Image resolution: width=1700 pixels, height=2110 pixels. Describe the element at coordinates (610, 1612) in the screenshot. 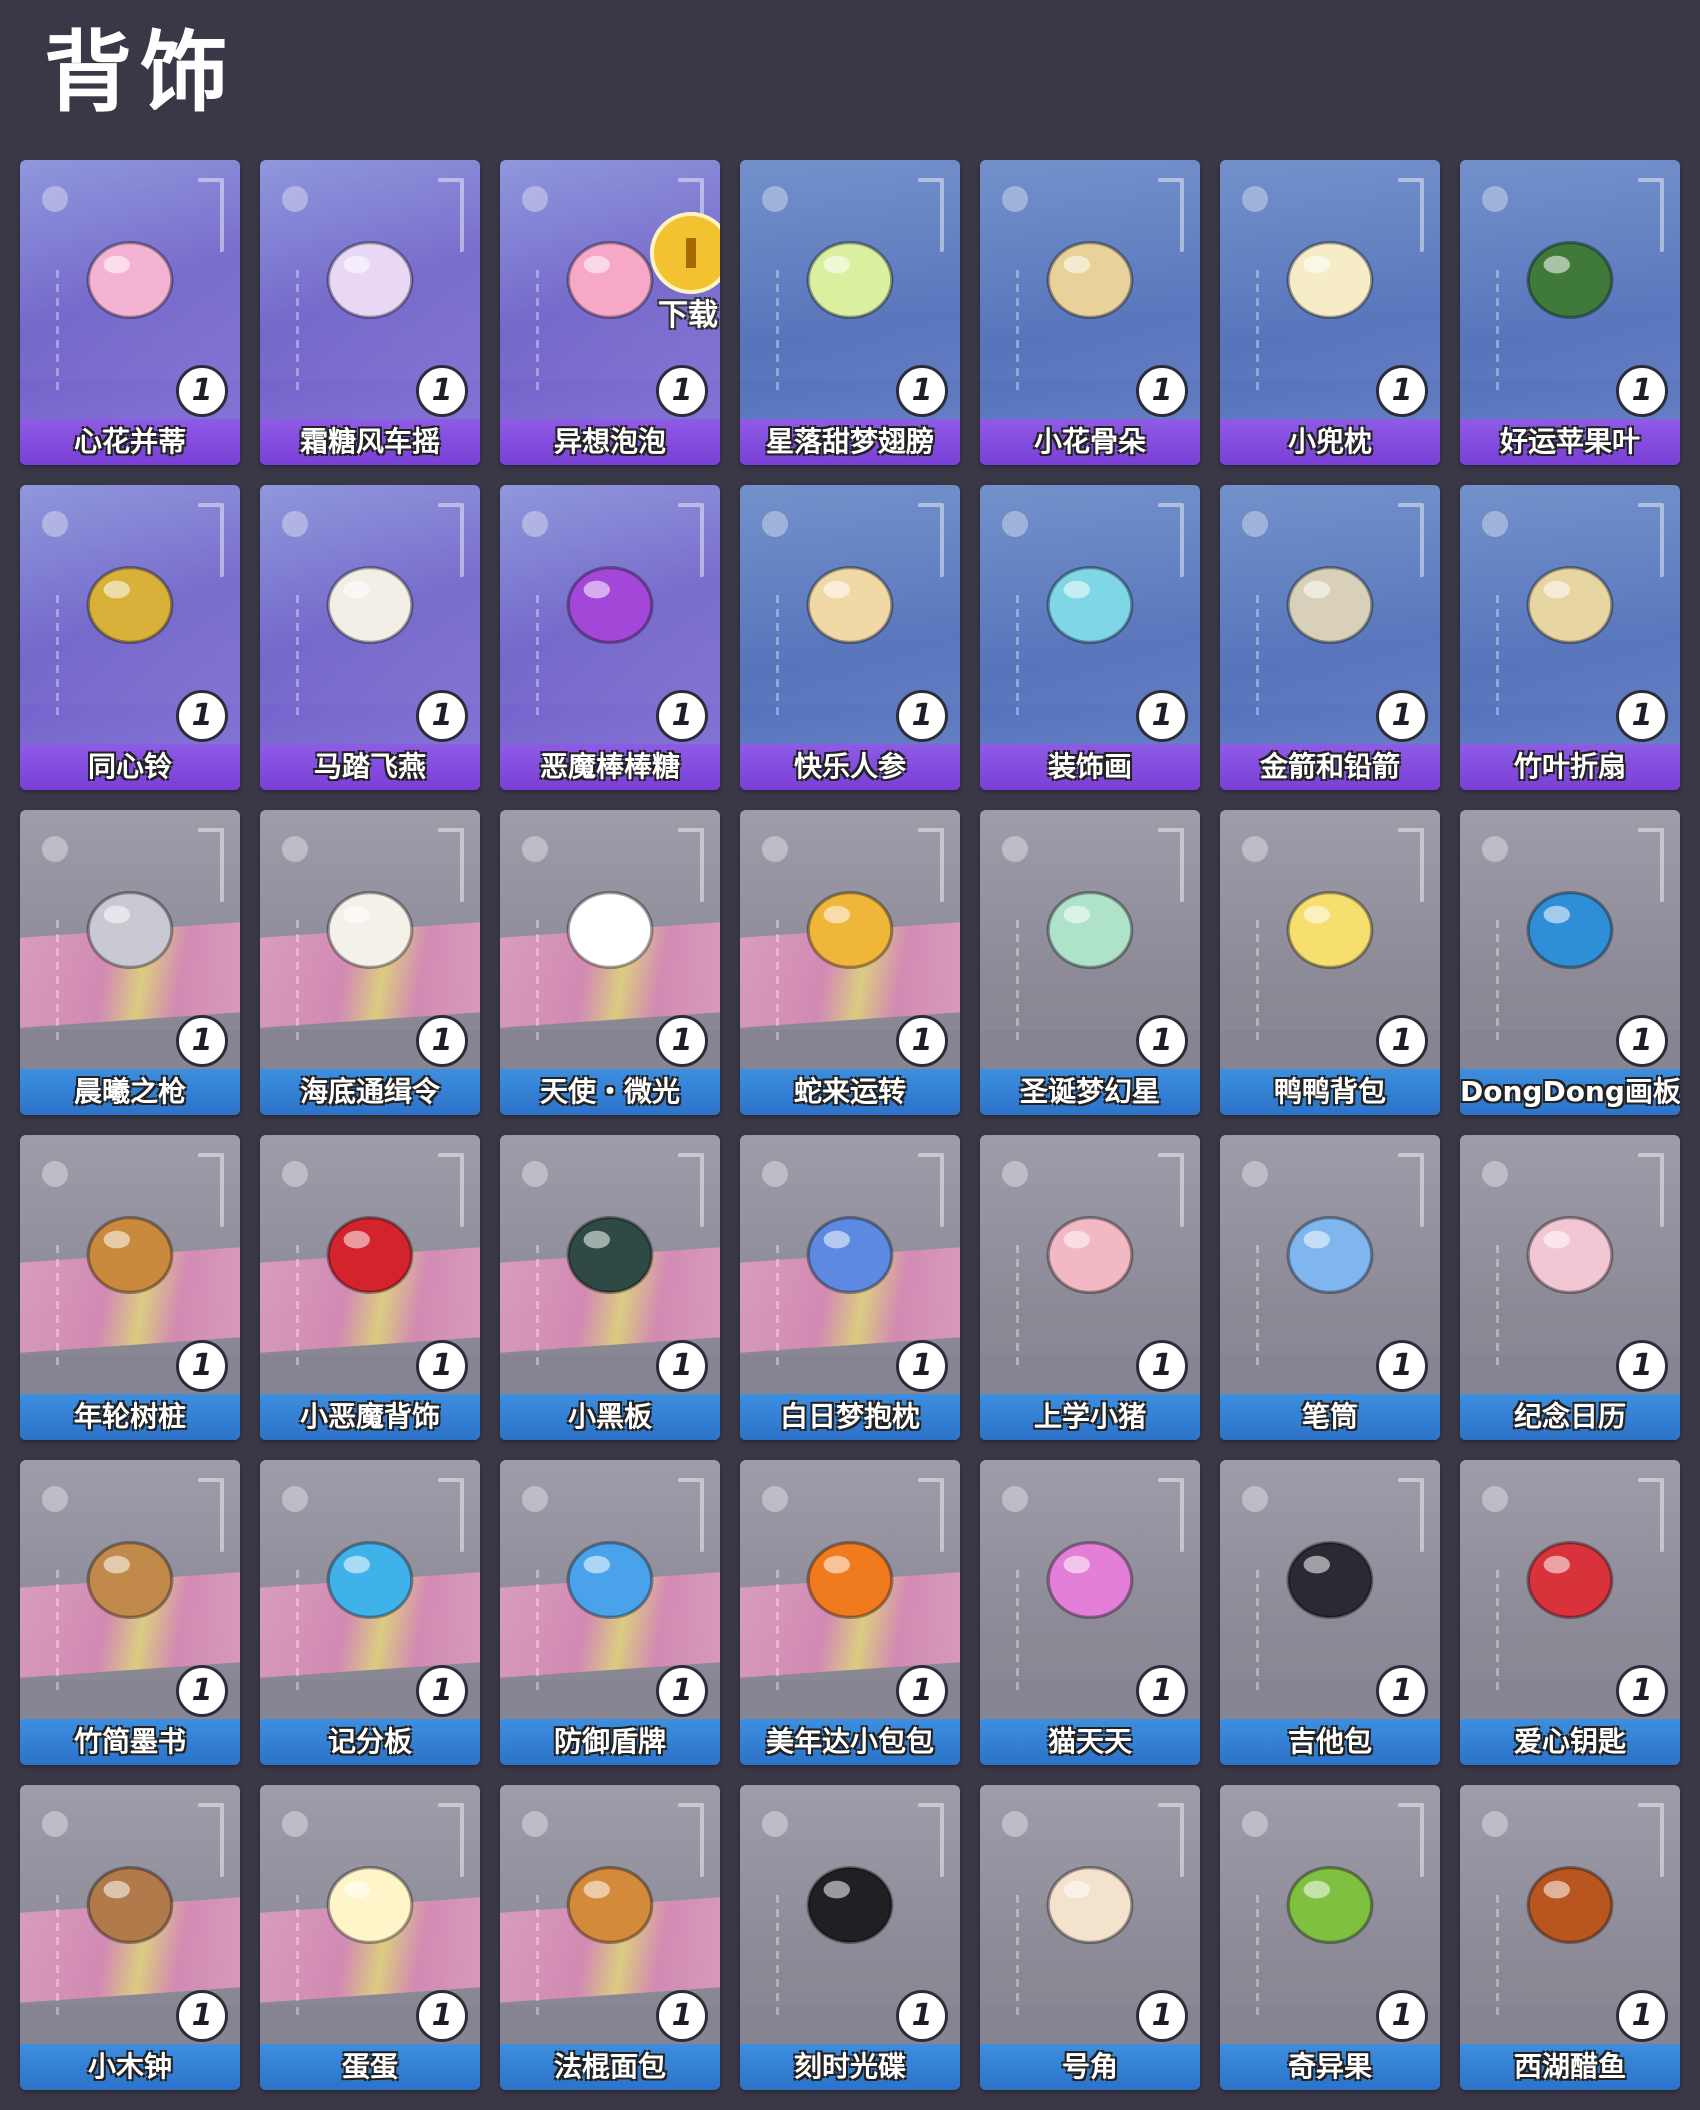

I see `item-card: 1 防御盾牌` at that location.